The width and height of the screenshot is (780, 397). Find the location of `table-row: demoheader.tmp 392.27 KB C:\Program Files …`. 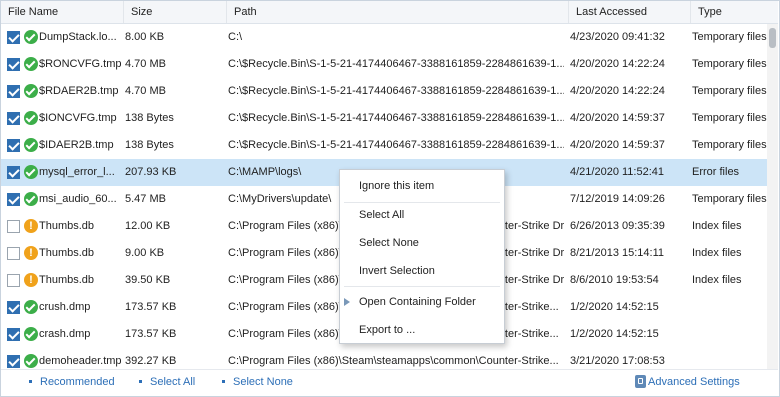

table-row: demoheader.tmp 392.27 KB C:\Program Files … is located at coordinates (384, 358).